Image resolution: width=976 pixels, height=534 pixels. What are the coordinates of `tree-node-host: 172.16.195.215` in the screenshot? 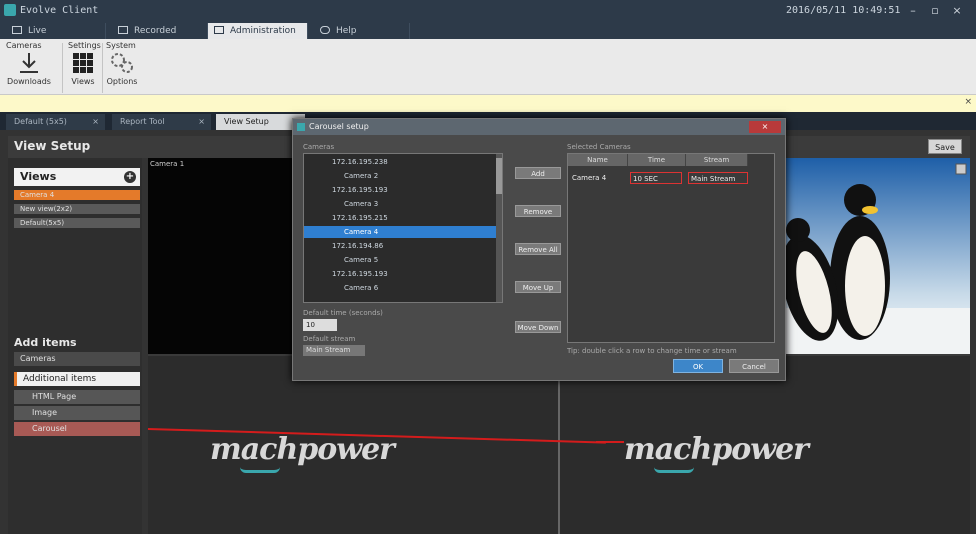 It's located at (403, 218).